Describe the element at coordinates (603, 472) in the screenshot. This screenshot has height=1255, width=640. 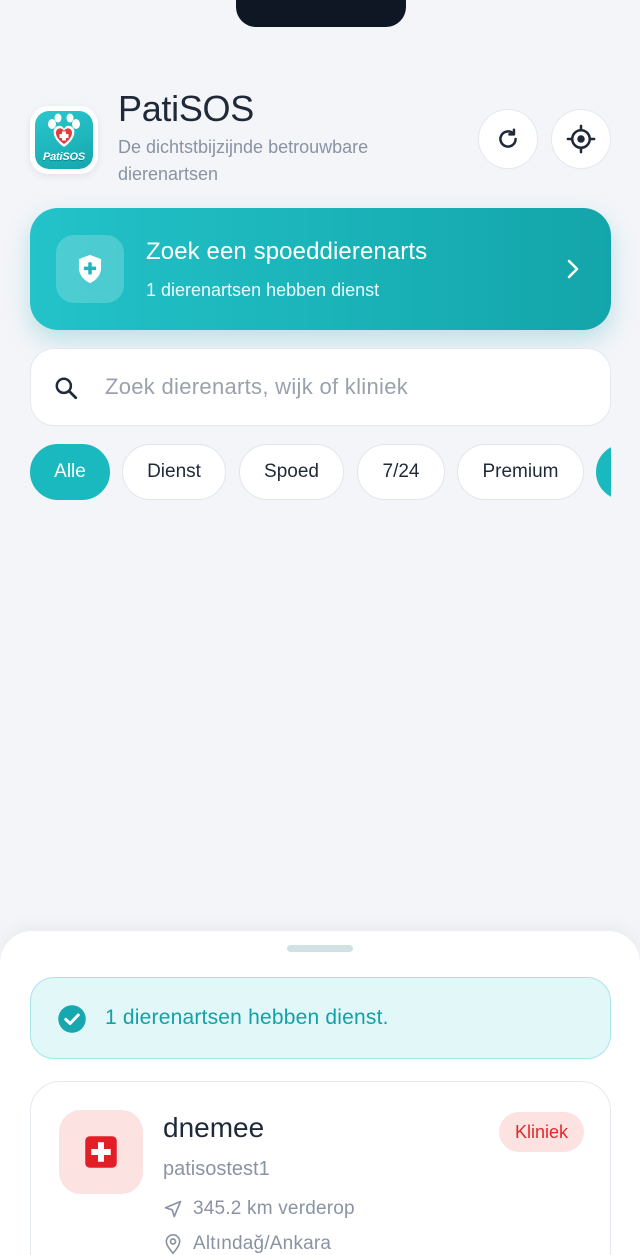
I see `chip-next` at that location.